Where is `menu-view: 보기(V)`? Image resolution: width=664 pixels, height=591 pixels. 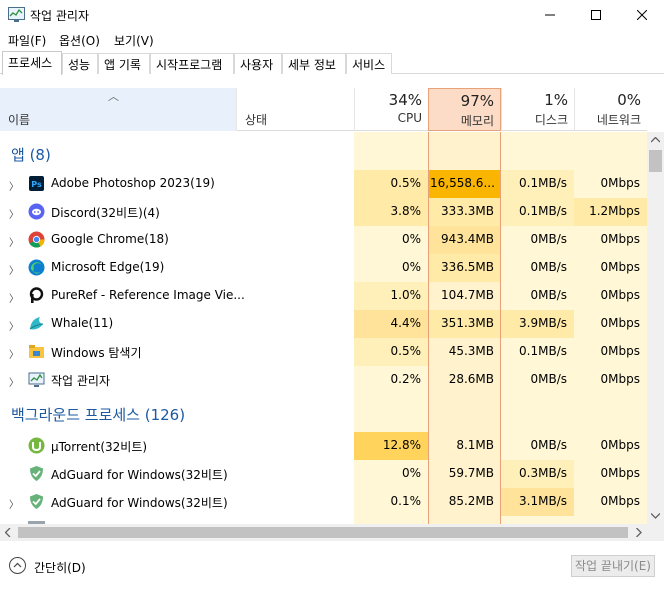 menu-view: 보기(V) is located at coordinates (134, 40).